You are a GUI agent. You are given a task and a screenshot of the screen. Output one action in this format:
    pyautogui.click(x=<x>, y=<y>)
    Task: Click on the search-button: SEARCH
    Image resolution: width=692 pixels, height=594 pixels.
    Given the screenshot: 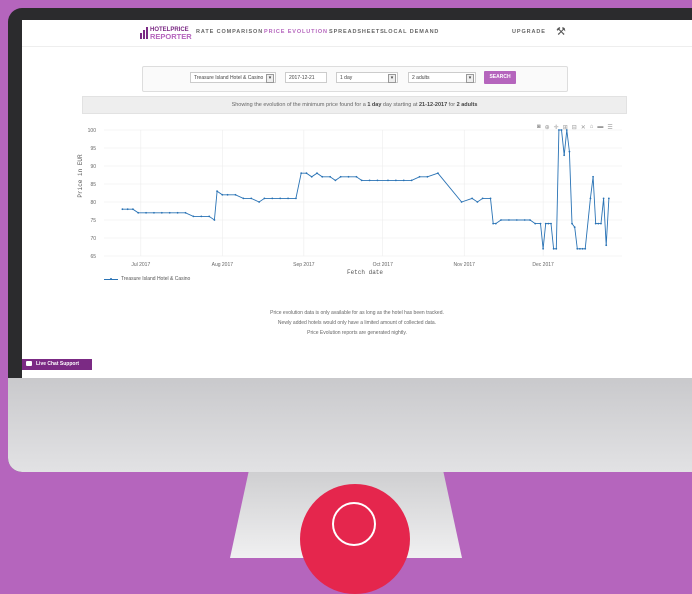 What is the action you would take?
    pyautogui.click(x=500, y=77)
    